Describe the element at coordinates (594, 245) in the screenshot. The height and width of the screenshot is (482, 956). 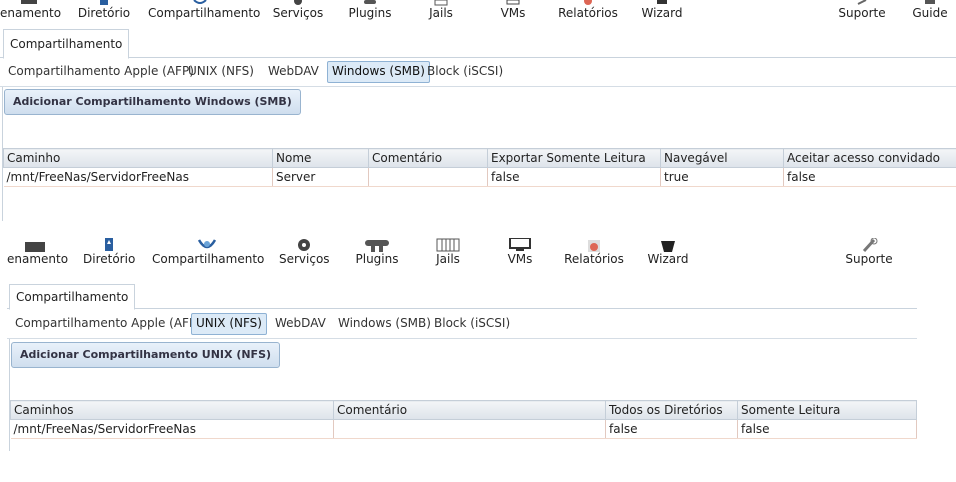
I see `reports-icon` at that location.